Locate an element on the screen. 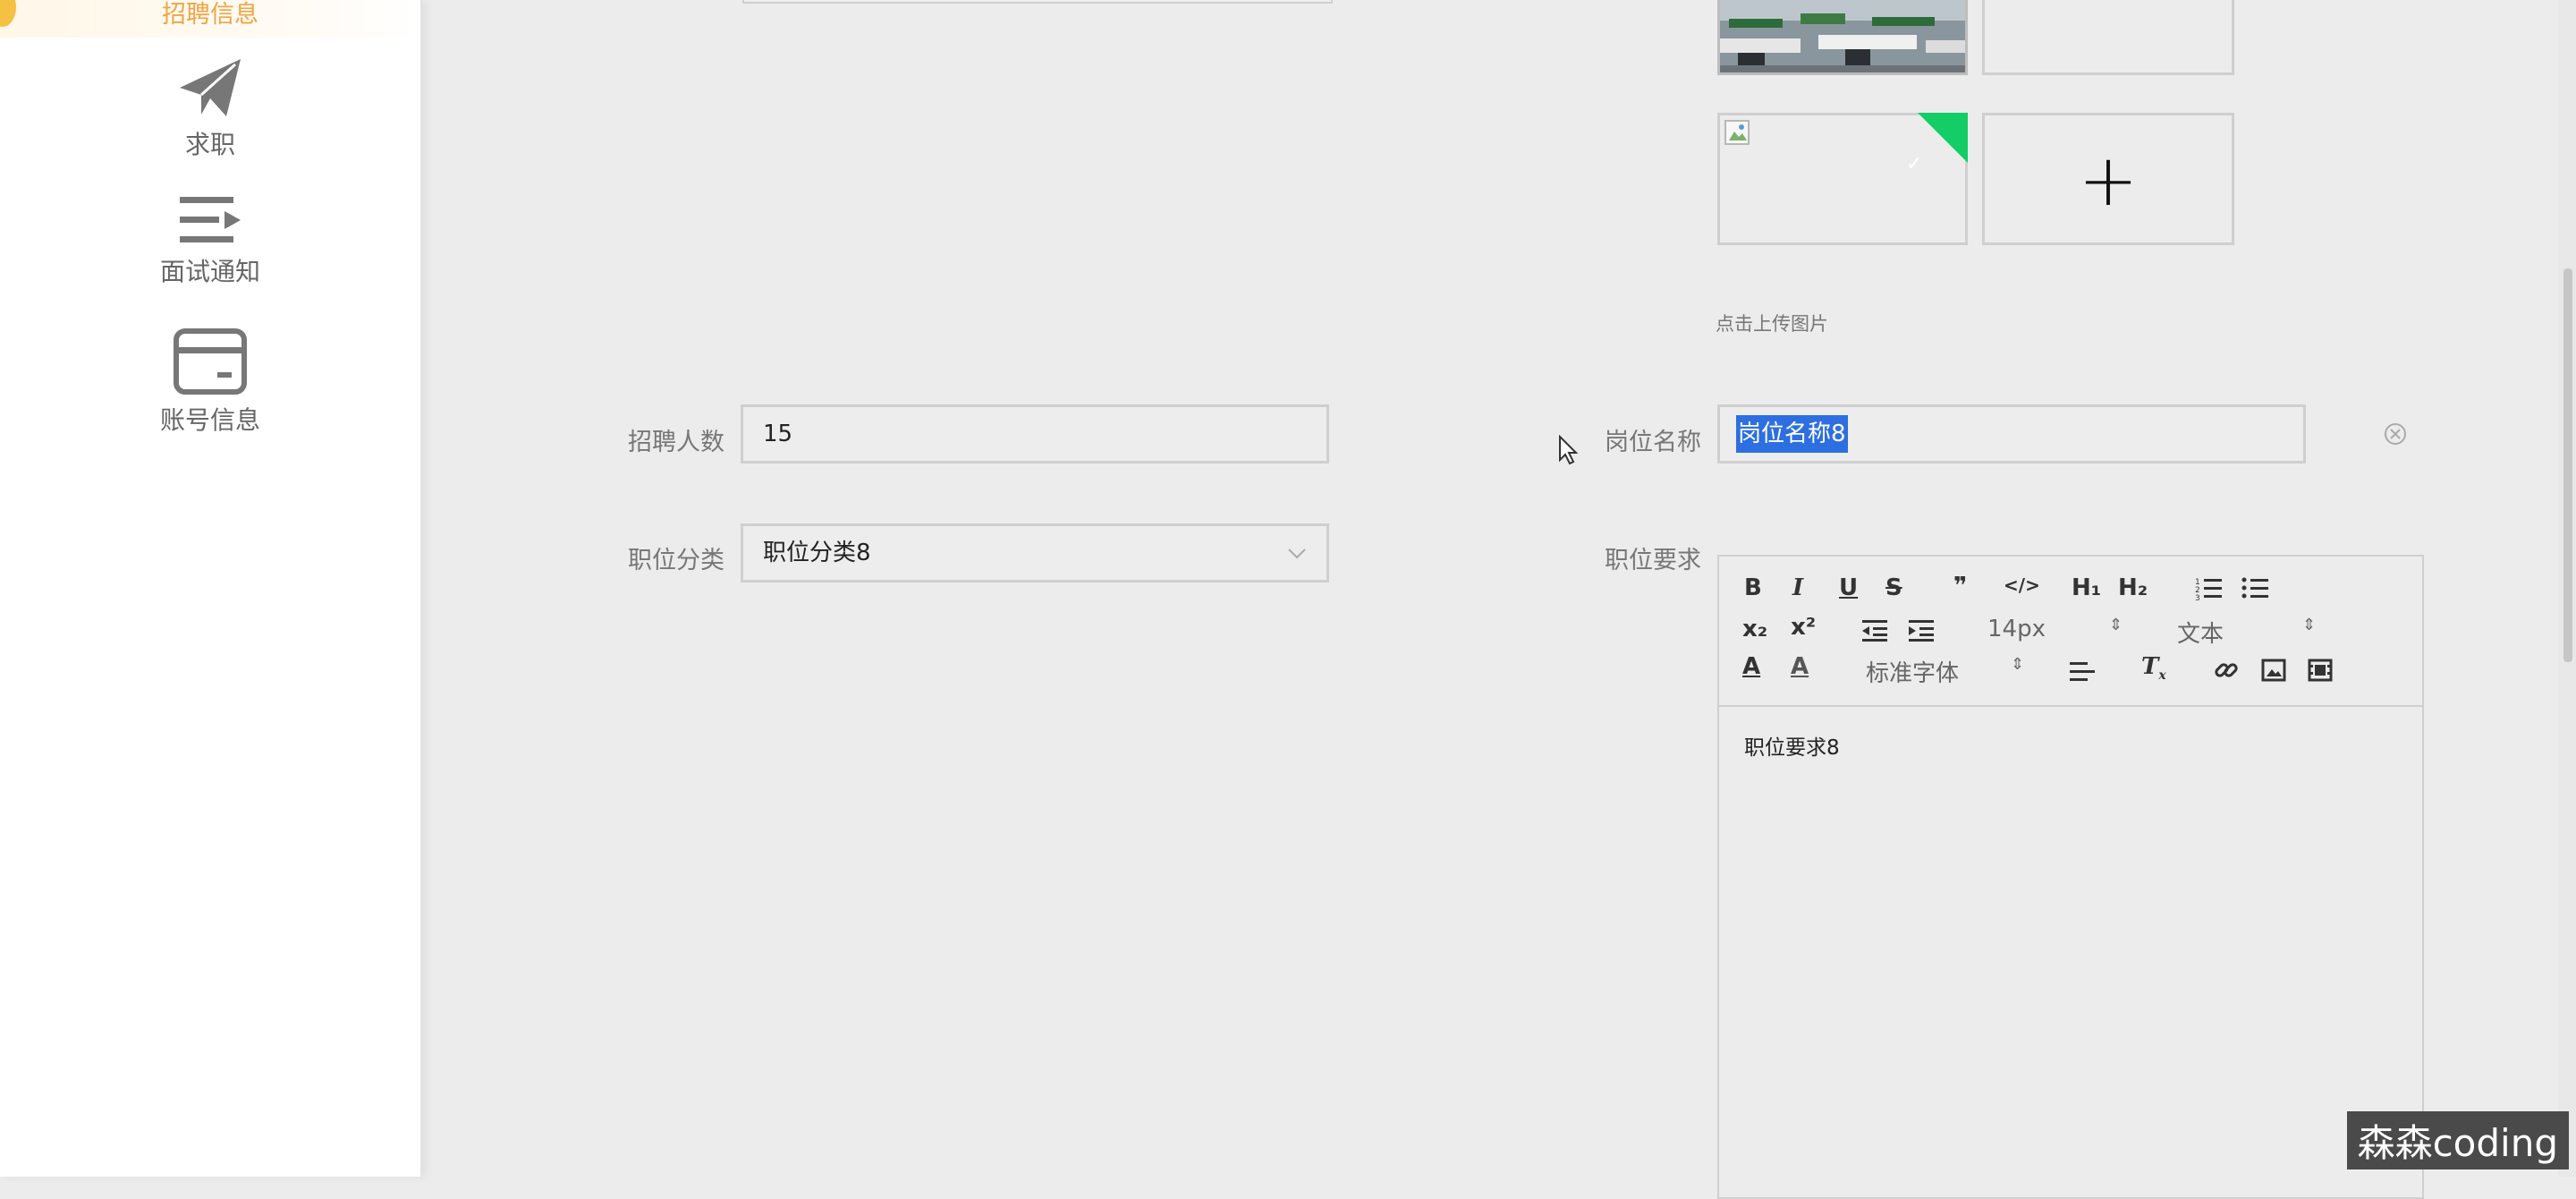 The width and height of the screenshot is (2576, 1199). font-family-sort-icon: ⇕ is located at coordinates (2018, 664).